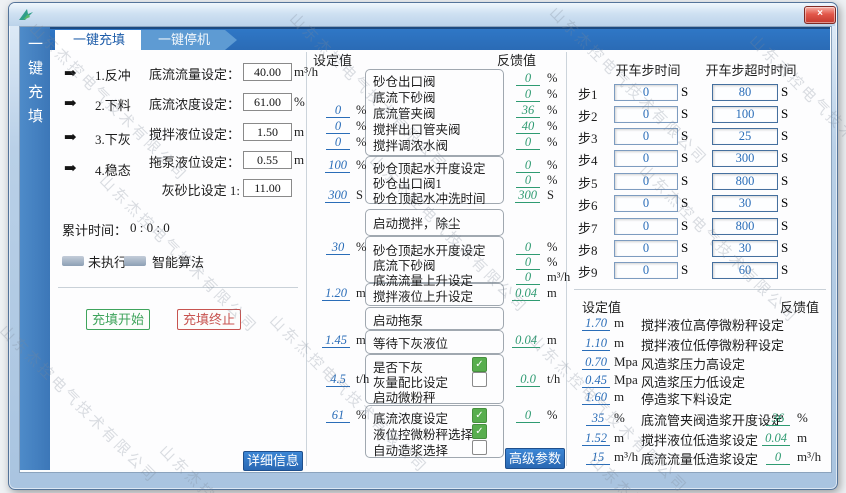 This screenshot has width=846, height=493. I want to click on step-name: 2.下料, so click(113, 105).